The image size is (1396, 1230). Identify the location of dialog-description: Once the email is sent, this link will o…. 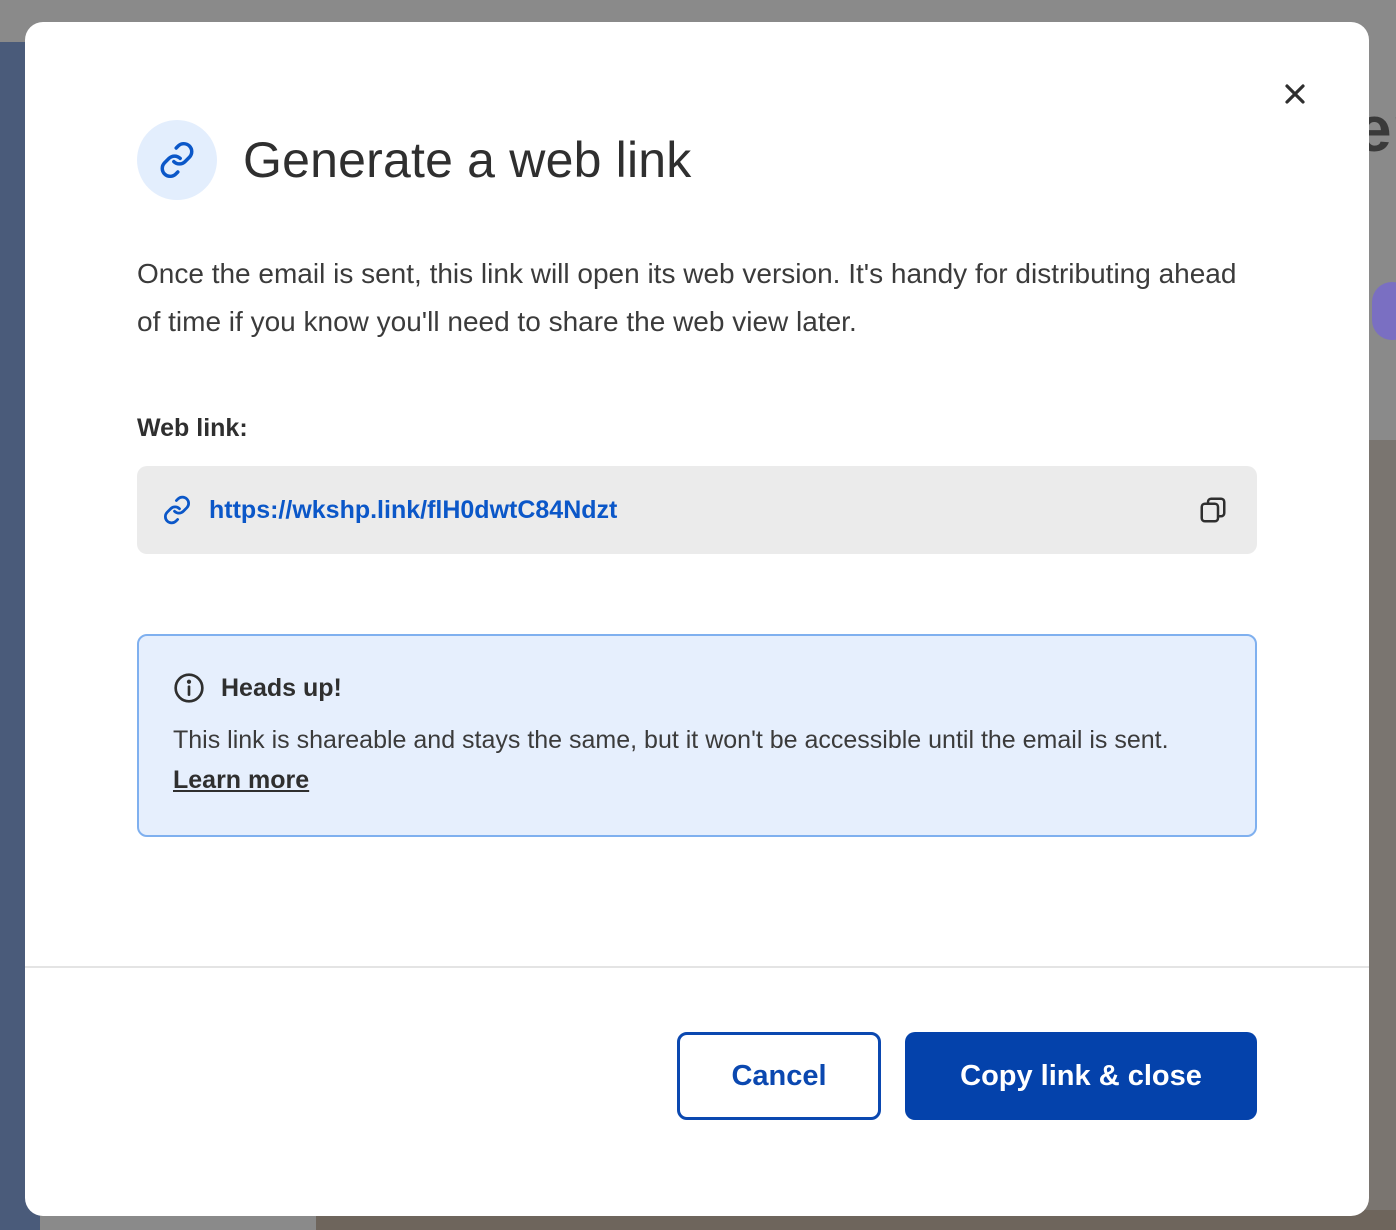
(687, 297).